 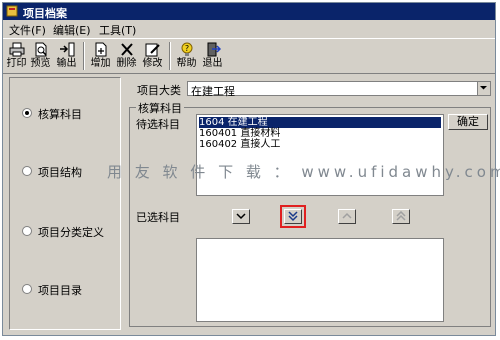 I want to click on project-category-label: 项目大类, so click(x=159, y=90).